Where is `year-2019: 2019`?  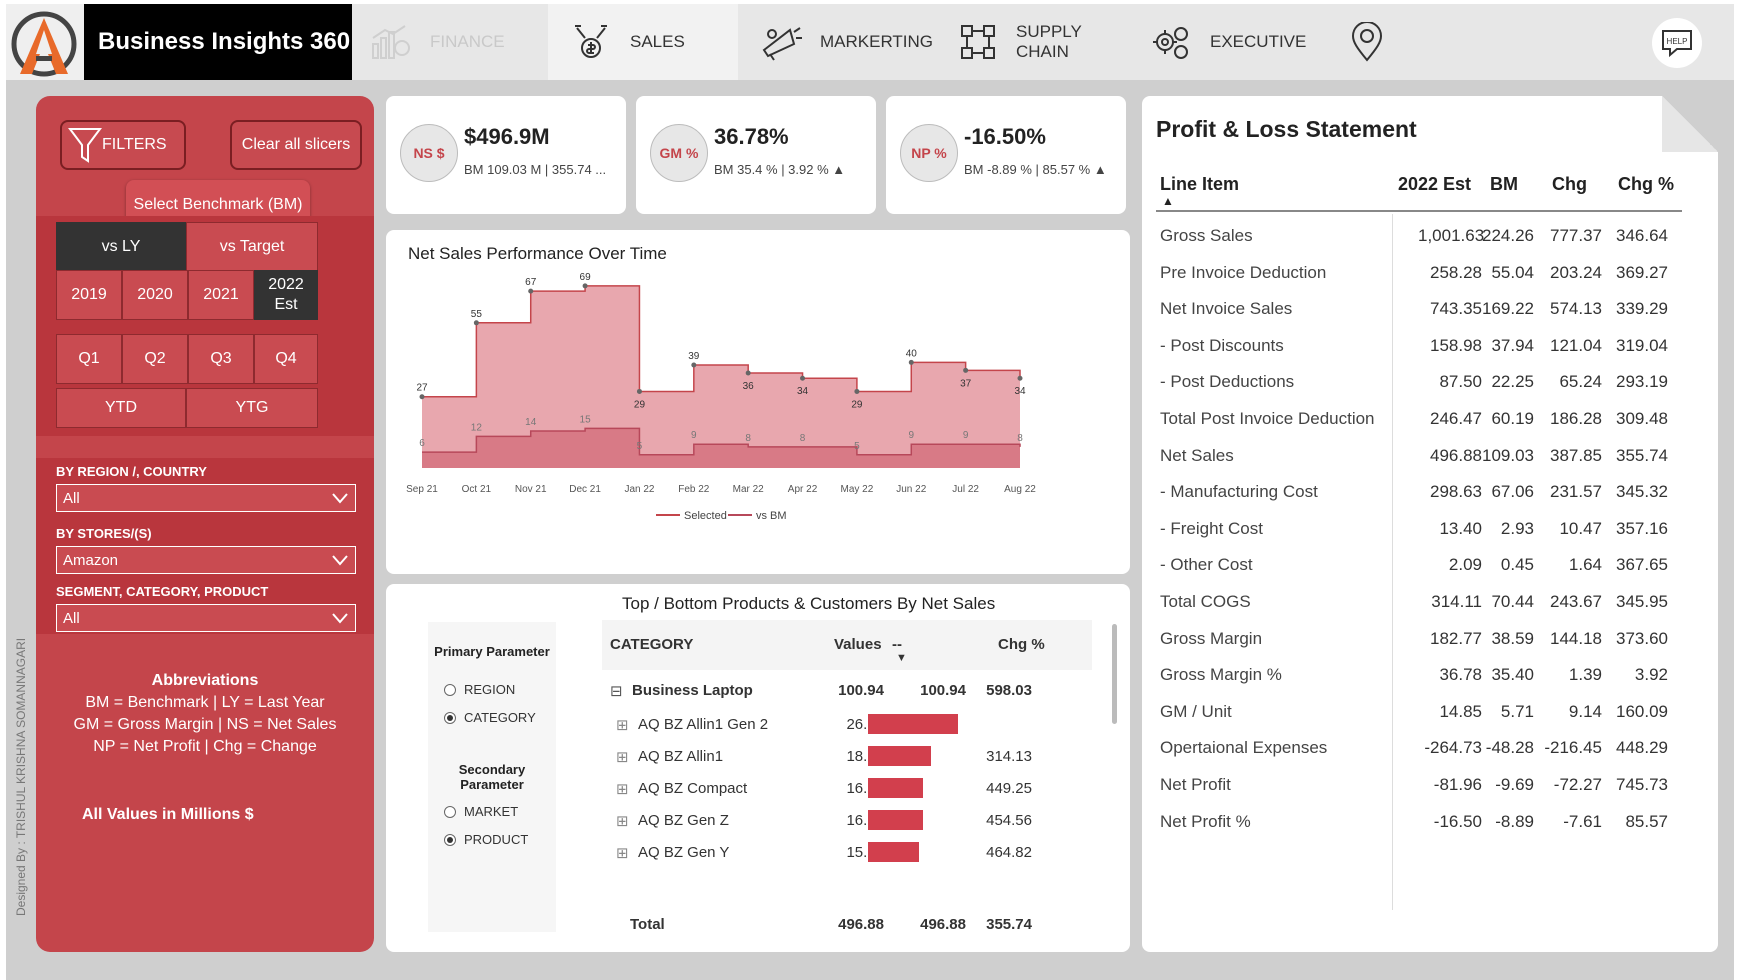 year-2019: 2019 is located at coordinates (89, 295).